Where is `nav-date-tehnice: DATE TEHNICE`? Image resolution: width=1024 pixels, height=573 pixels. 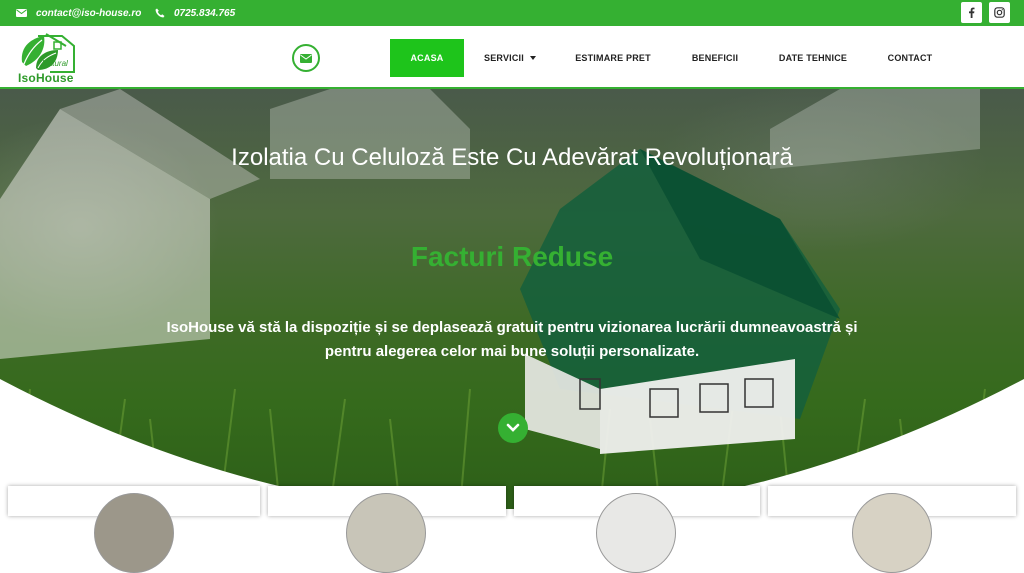
nav-date-tehnice: DATE TEHNICE is located at coordinates (813, 58).